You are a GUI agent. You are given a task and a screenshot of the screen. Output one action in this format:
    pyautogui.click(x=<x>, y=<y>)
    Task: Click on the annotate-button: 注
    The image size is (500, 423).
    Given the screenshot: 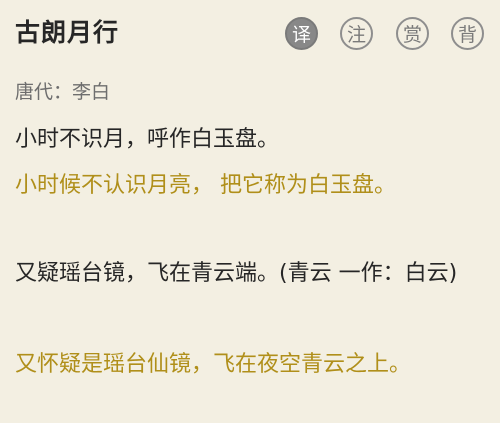 What is the action you would take?
    pyautogui.click(x=356, y=33)
    